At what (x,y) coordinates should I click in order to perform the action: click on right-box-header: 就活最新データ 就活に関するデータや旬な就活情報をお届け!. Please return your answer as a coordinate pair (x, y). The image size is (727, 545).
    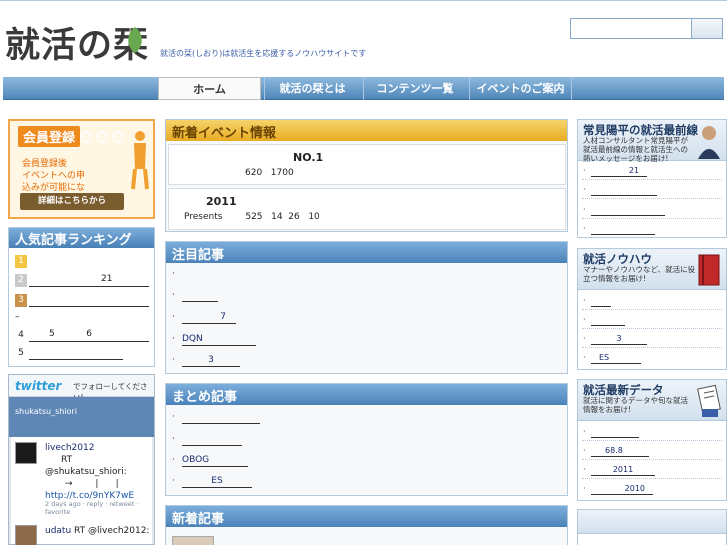
    Looking at the image, I should click on (652, 400).